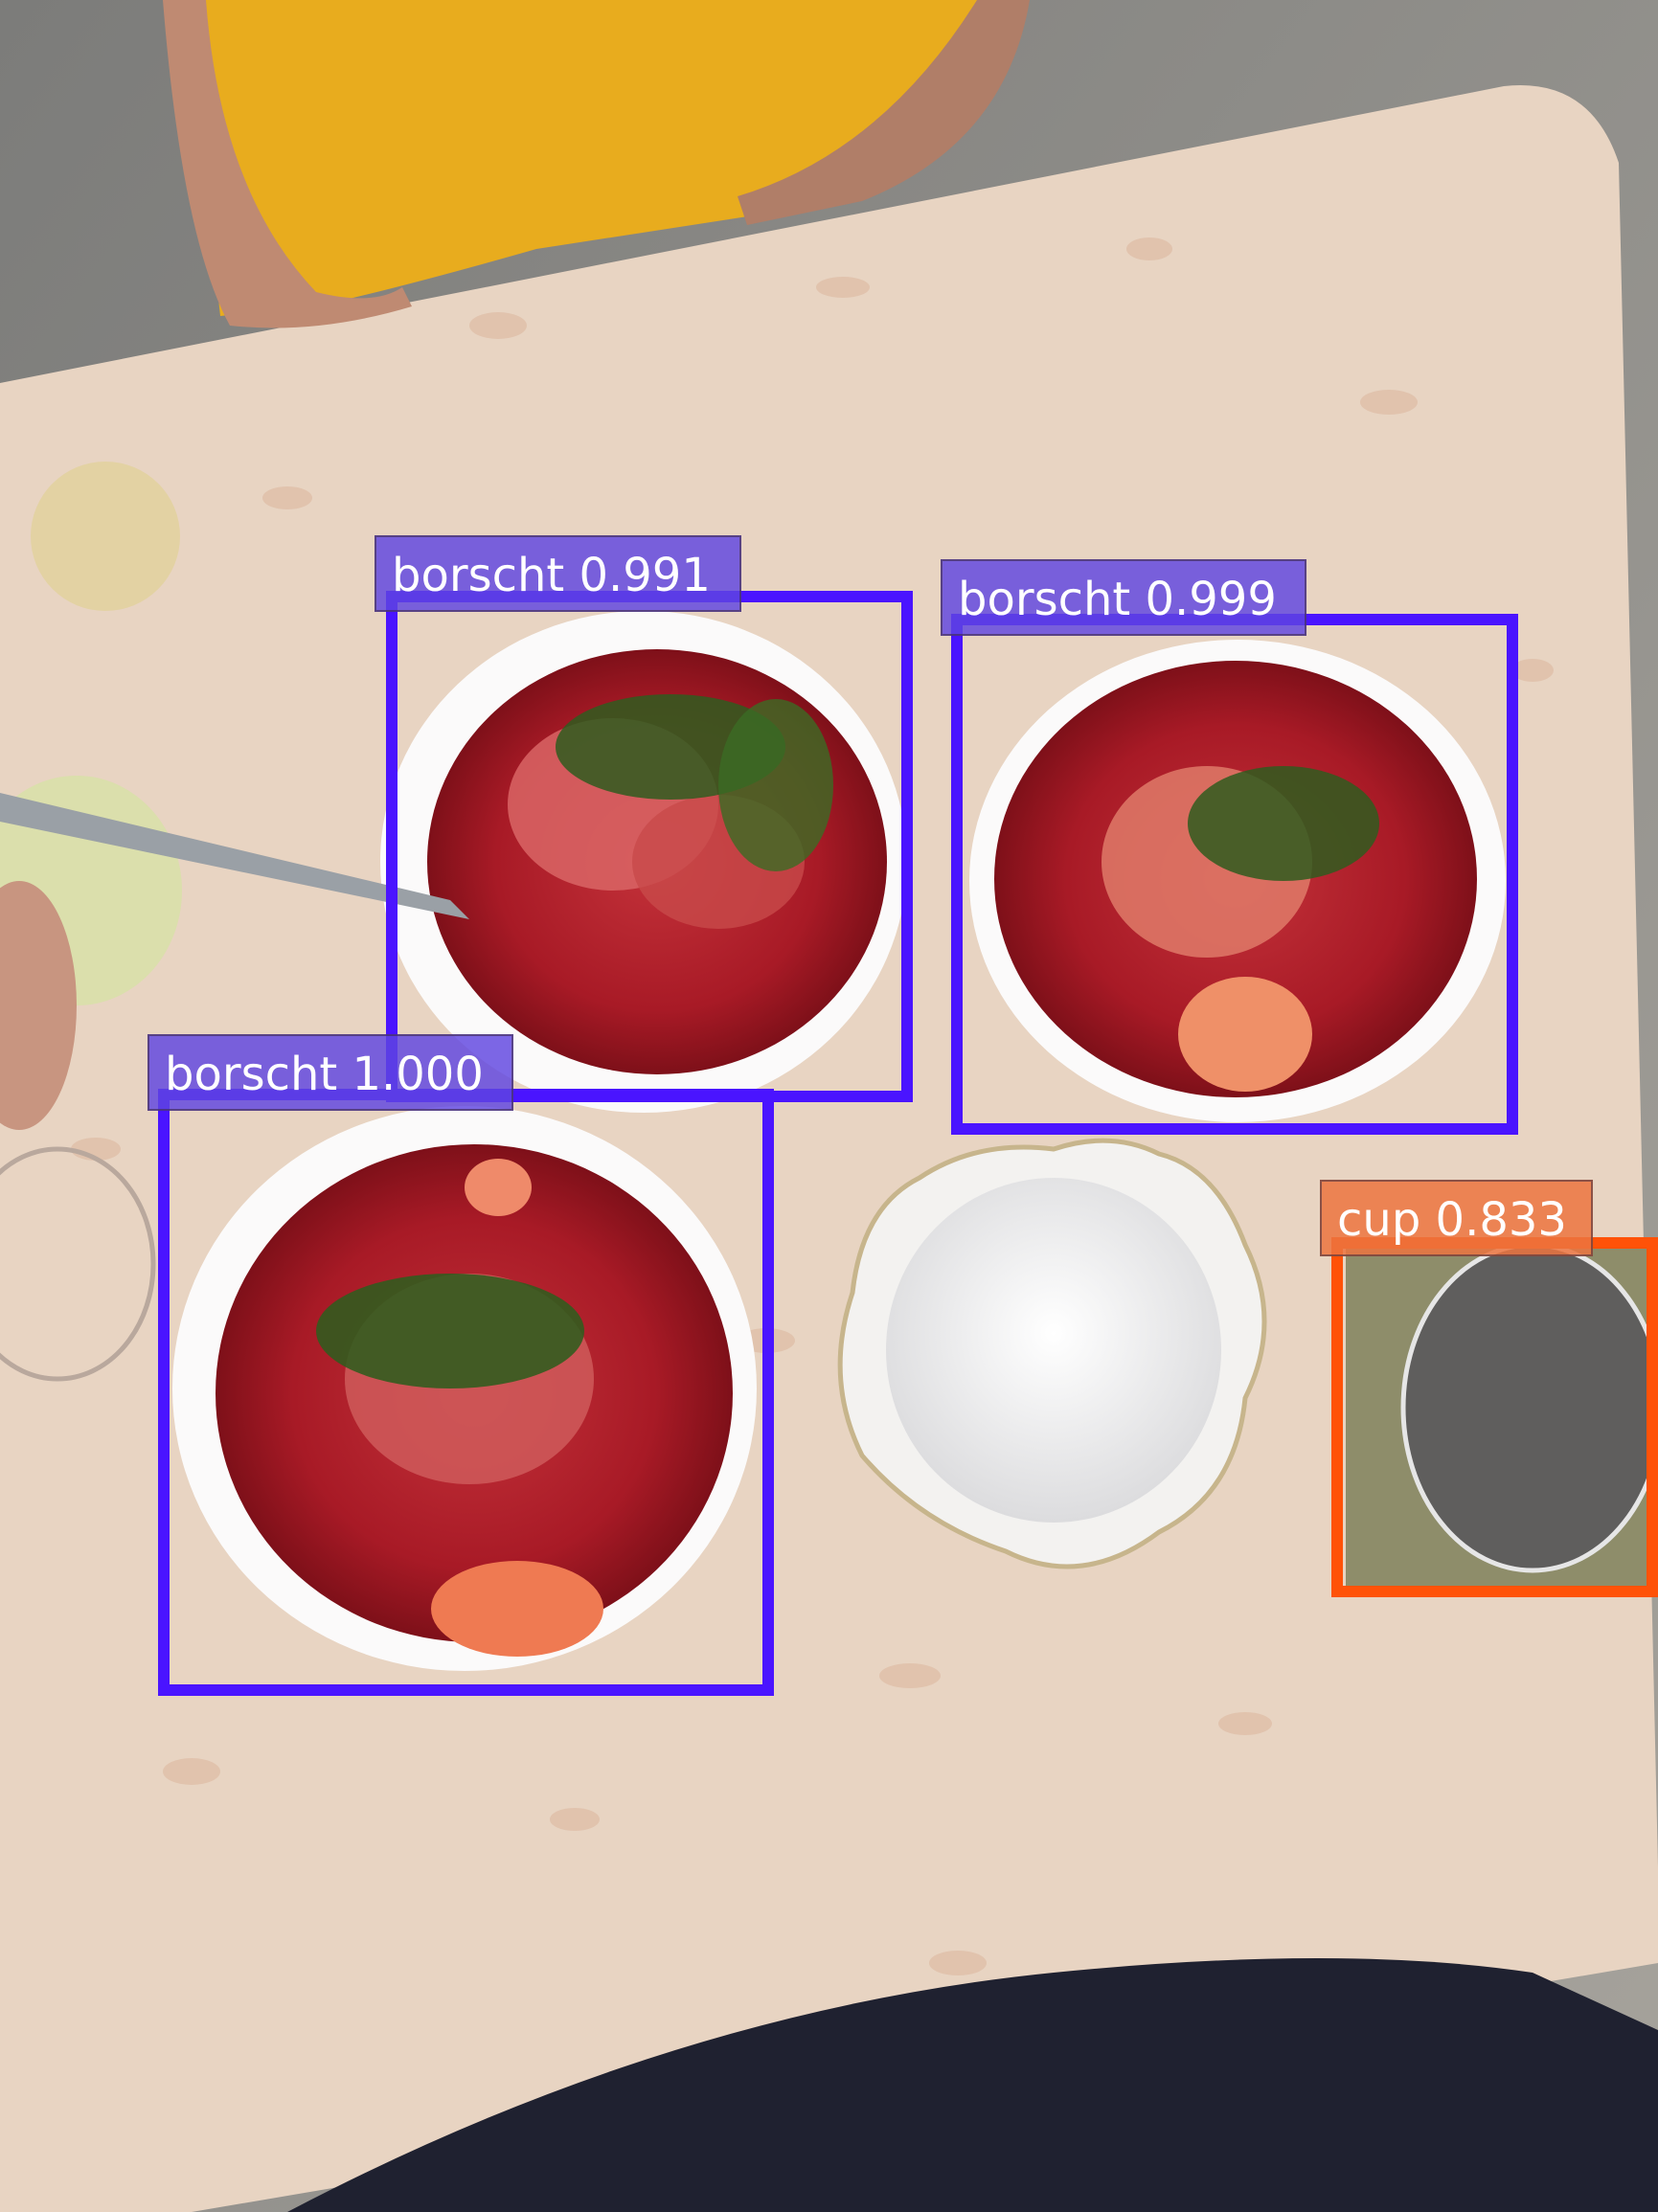  I want to click on detection-label-borscht-2: borscht 0.999, so click(1123, 597).